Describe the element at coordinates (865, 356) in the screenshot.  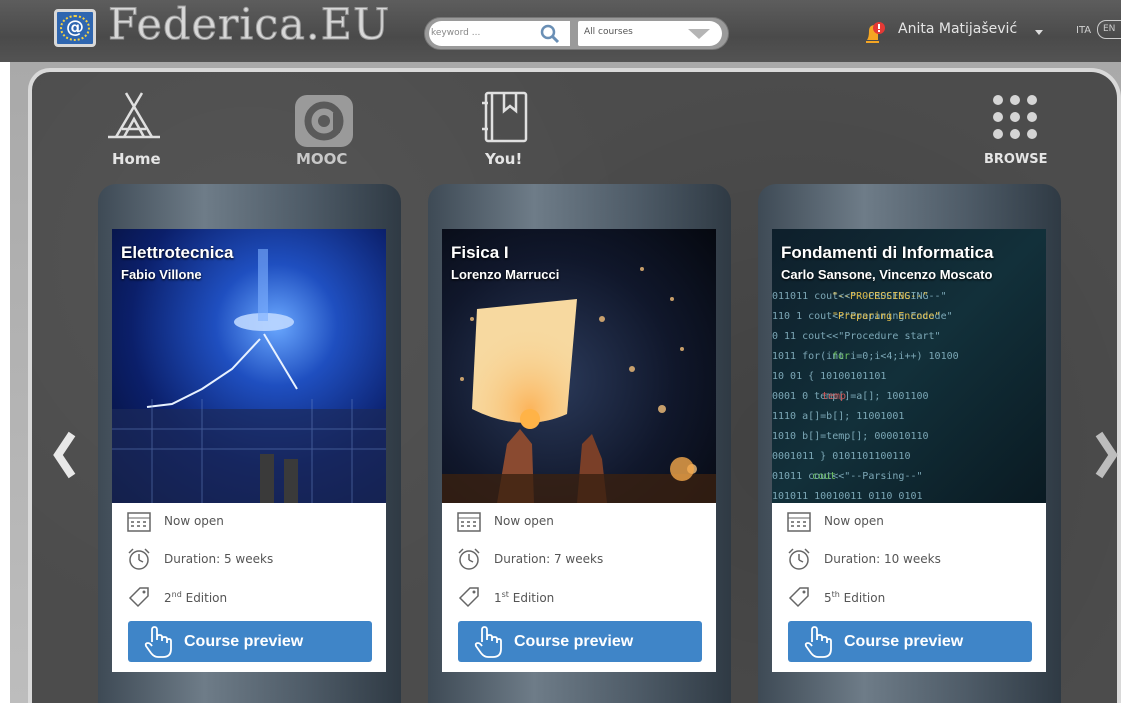
I see `svg-text:1011 for(int i=0;i<4;i++) 1010: 1011 for(int i=0;i<4;i++) 10100` at that location.